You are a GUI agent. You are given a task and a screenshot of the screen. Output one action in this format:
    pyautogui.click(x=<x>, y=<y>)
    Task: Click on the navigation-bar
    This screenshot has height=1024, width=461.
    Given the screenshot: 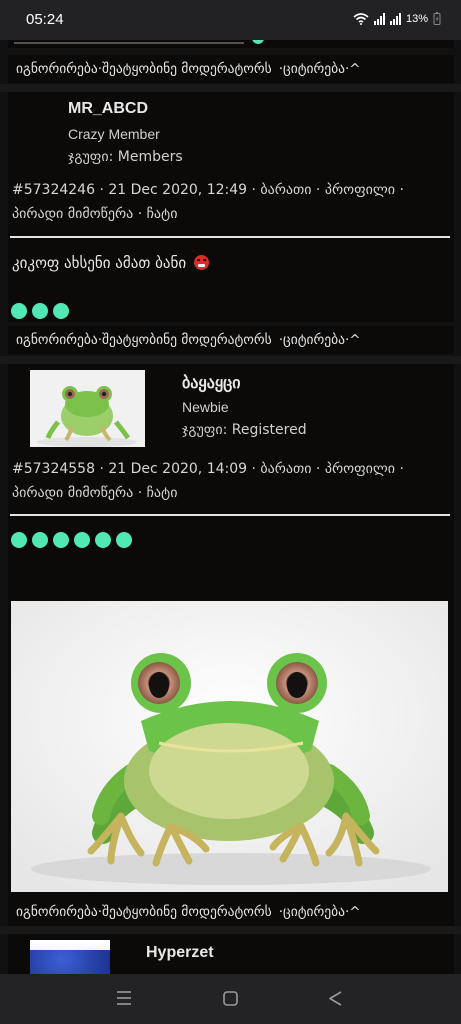 What is the action you would take?
    pyautogui.click(x=230, y=999)
    